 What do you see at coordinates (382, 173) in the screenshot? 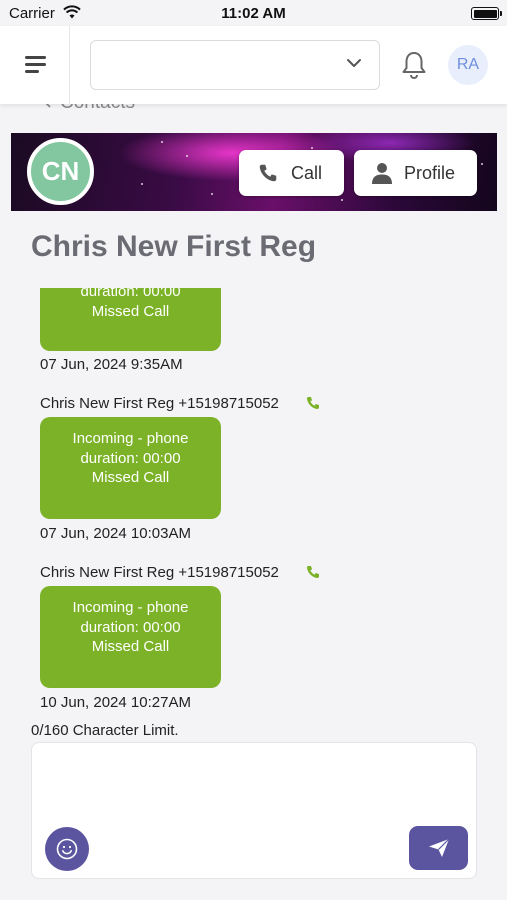
I see `person-icon` at bounding box center [382, 173].